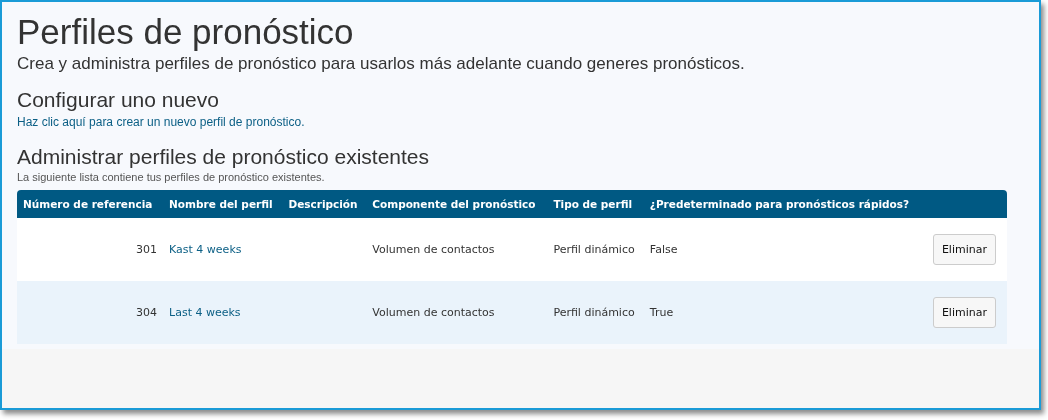 The image size is (1048, 420). What do you see at coordinates (161, 122) in the screenshot?
I see `create-profile-link: Haz clic aquí para crear un nuevo perfil de pronóstico.` at bounding box center [161, 122].